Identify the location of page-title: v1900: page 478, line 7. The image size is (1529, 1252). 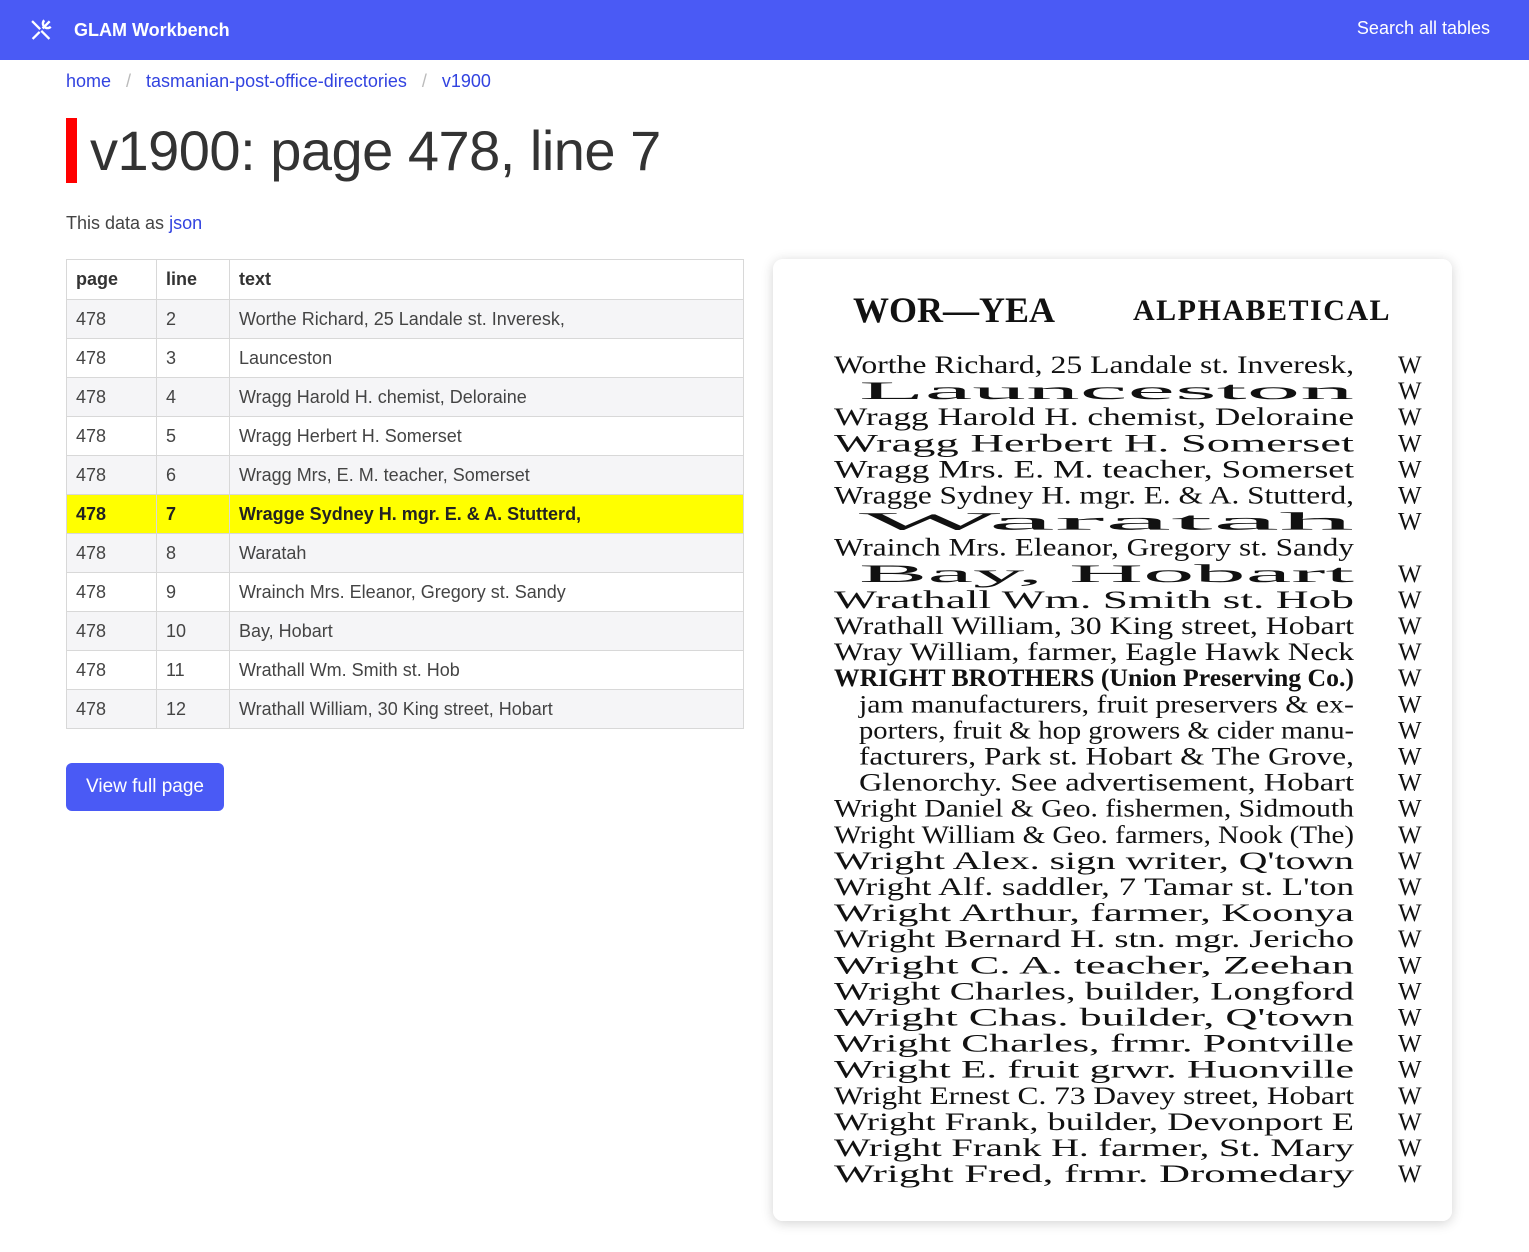
(375, 150).